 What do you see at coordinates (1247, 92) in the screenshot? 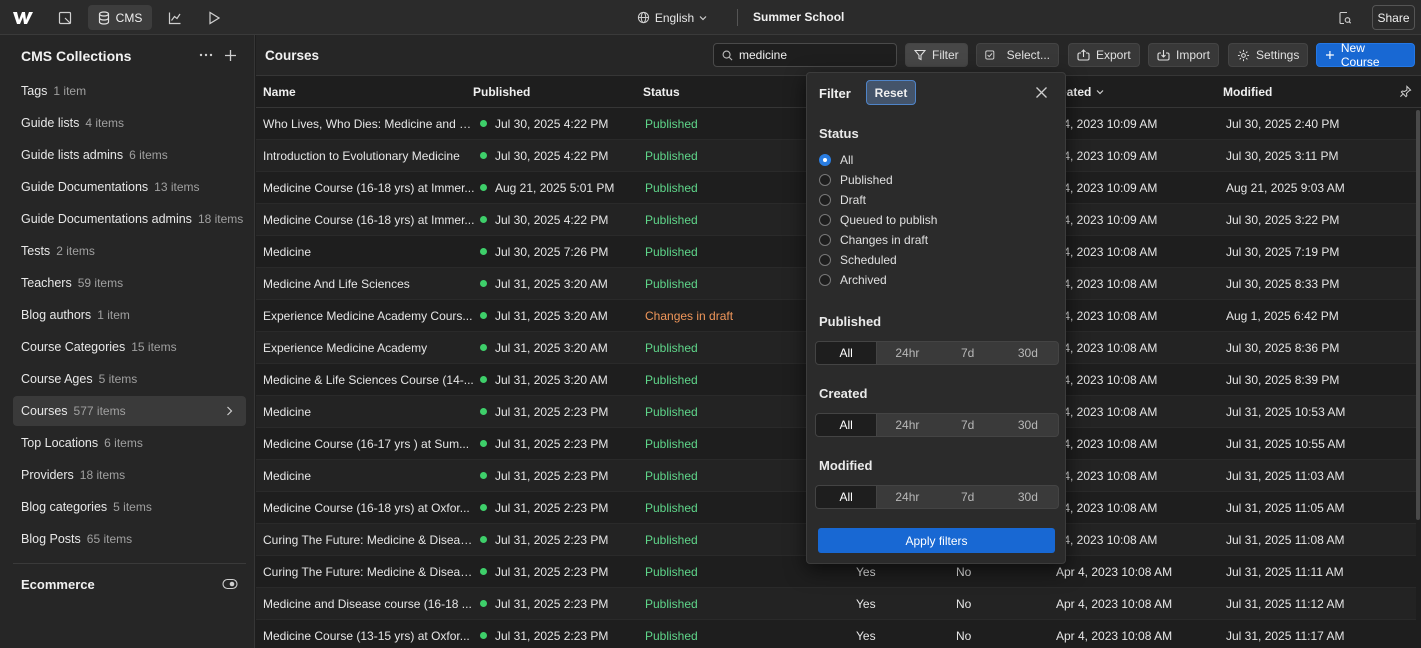
I see `column-modified: Modified` at bounding box center [1247, 92].